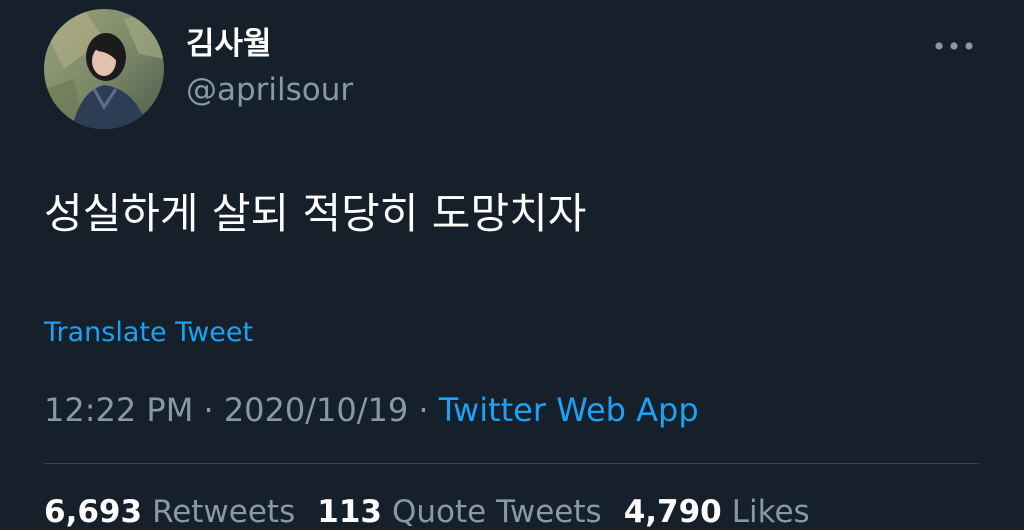 This screenshot has width=1024, height=530. What do you see at coordinates (93, 512) in the screenshot?
I see `retweets-count: 6,693` at bounding box center [93, 512].